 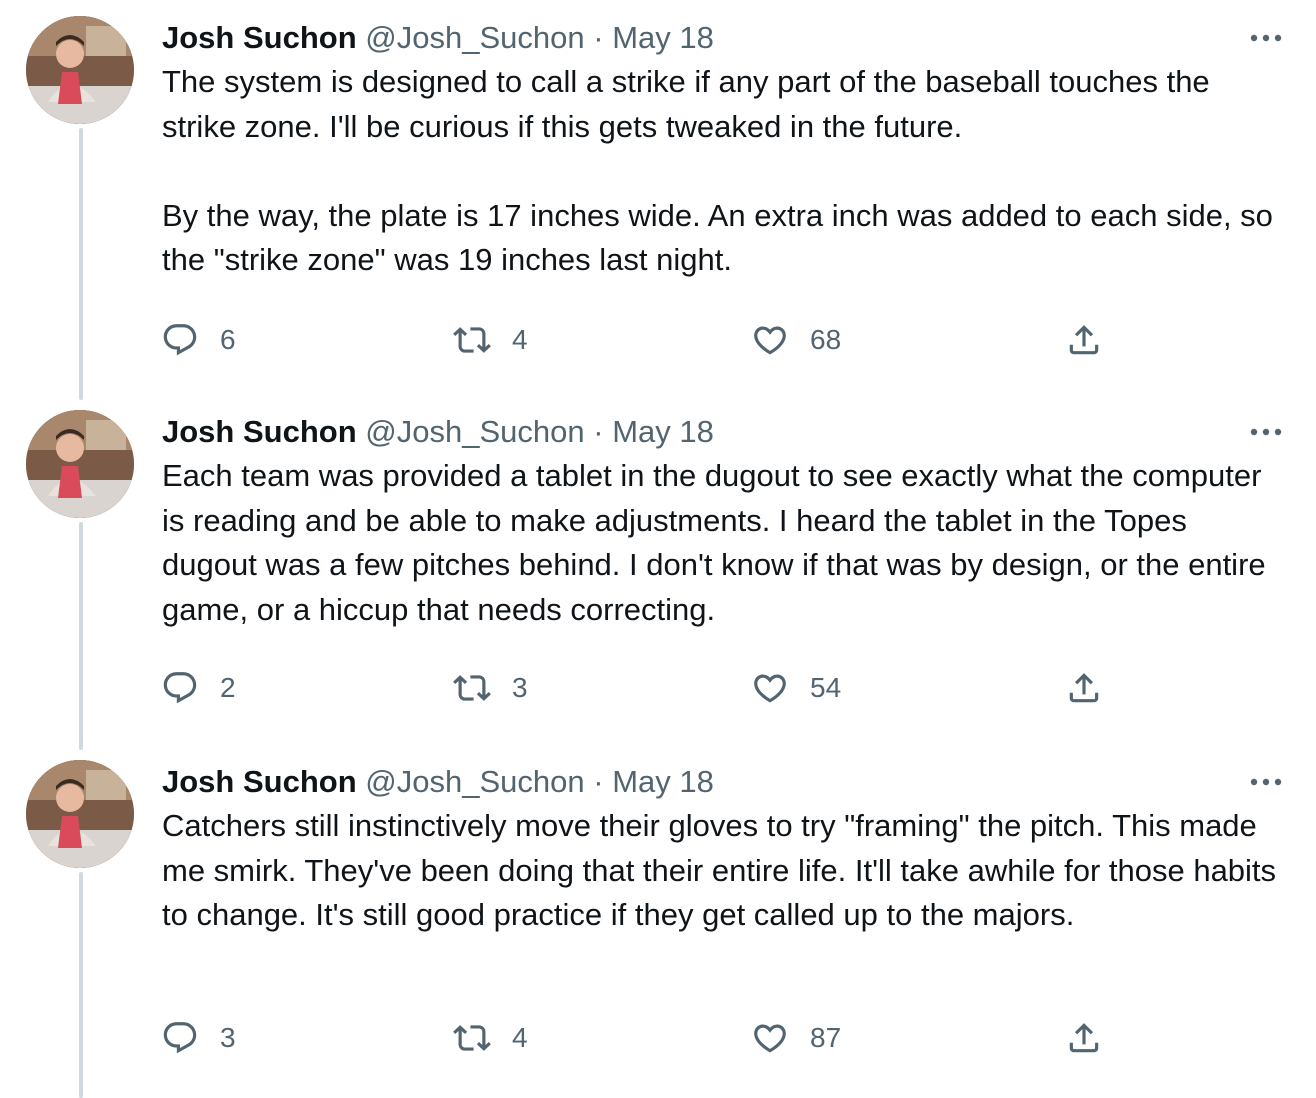 I want to click on reply-button: 3, so click(x=198, y=1038).